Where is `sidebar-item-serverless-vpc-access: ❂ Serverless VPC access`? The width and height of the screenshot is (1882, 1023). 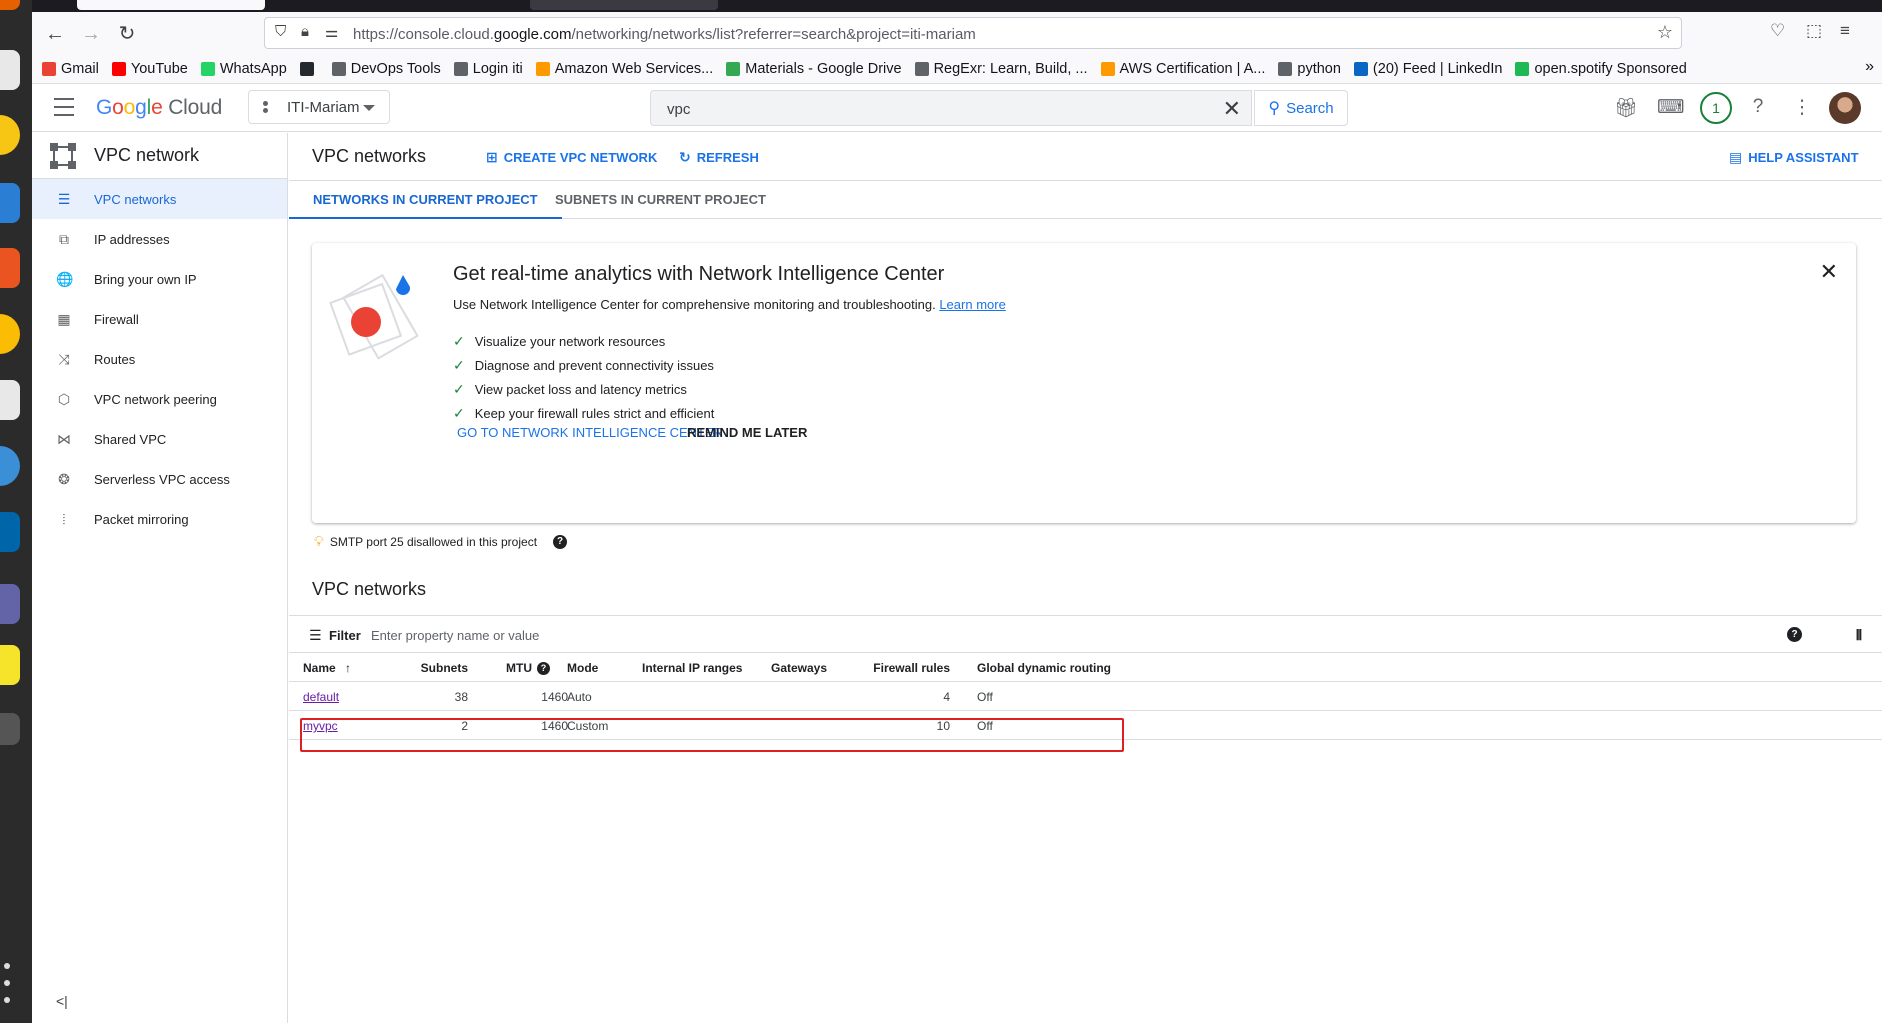 sidebar-item-serverless-vpc-access: ❂ Serverless VPC access is located at coordinates (159, 479).